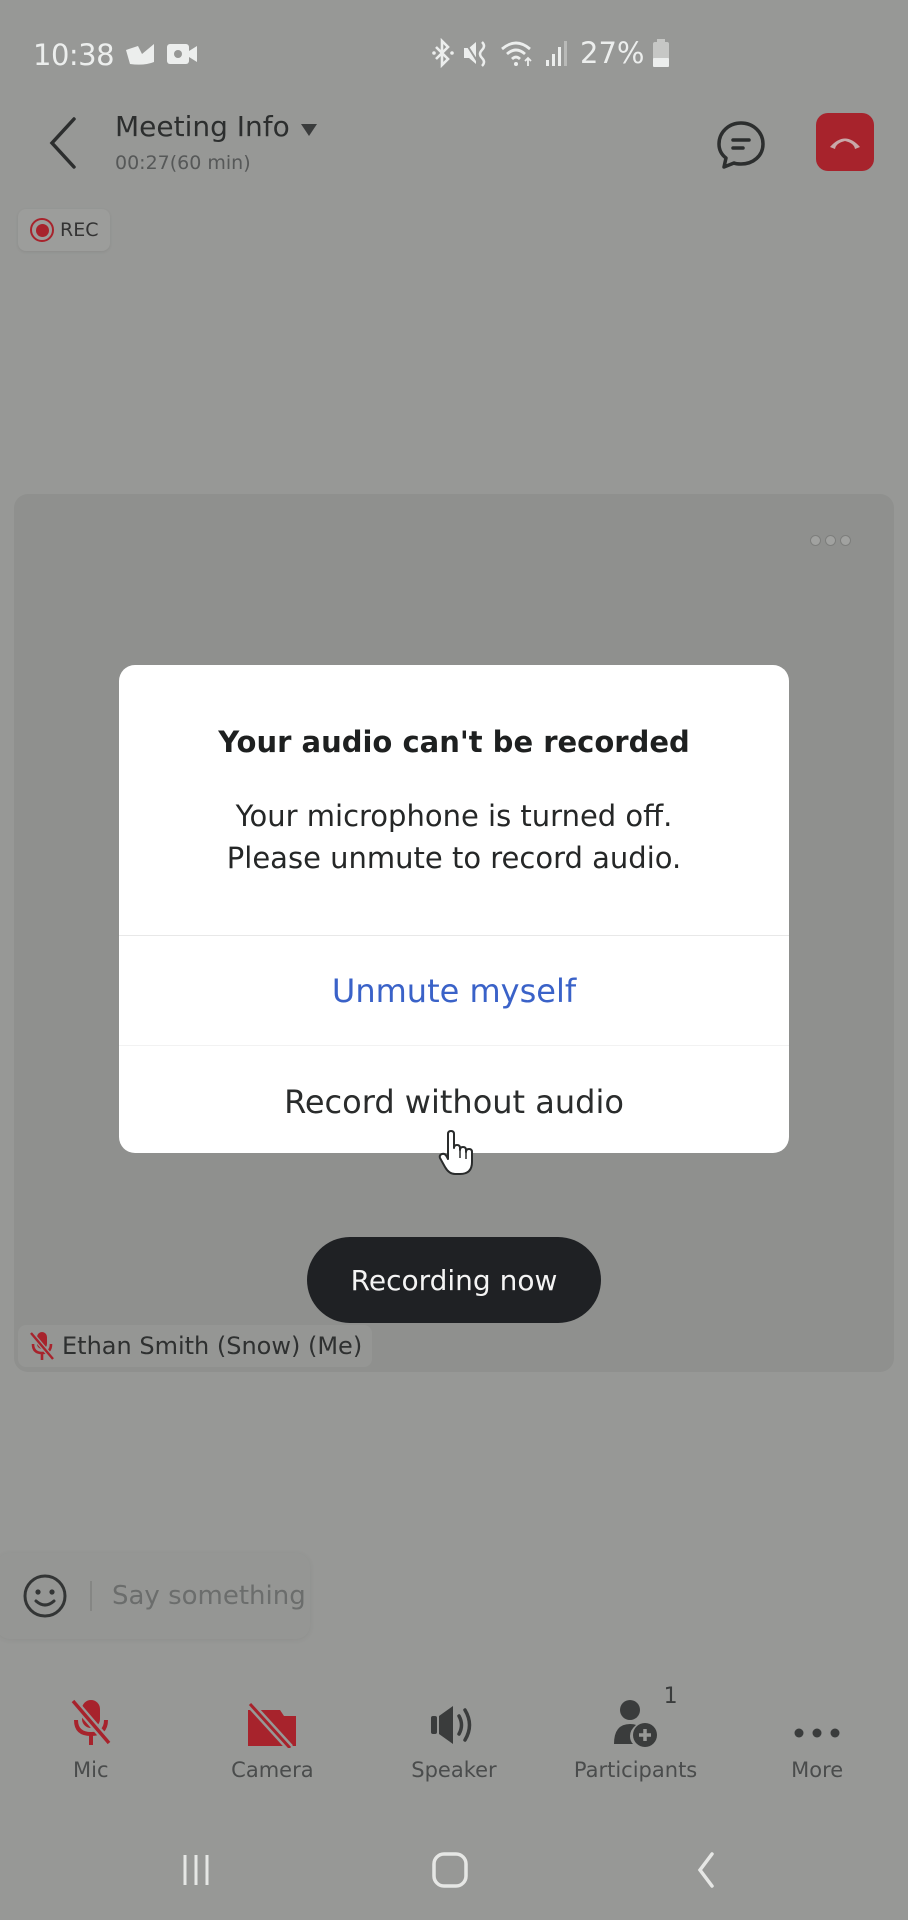  I want to click on chat-input: Say something, so click(155, 1596).